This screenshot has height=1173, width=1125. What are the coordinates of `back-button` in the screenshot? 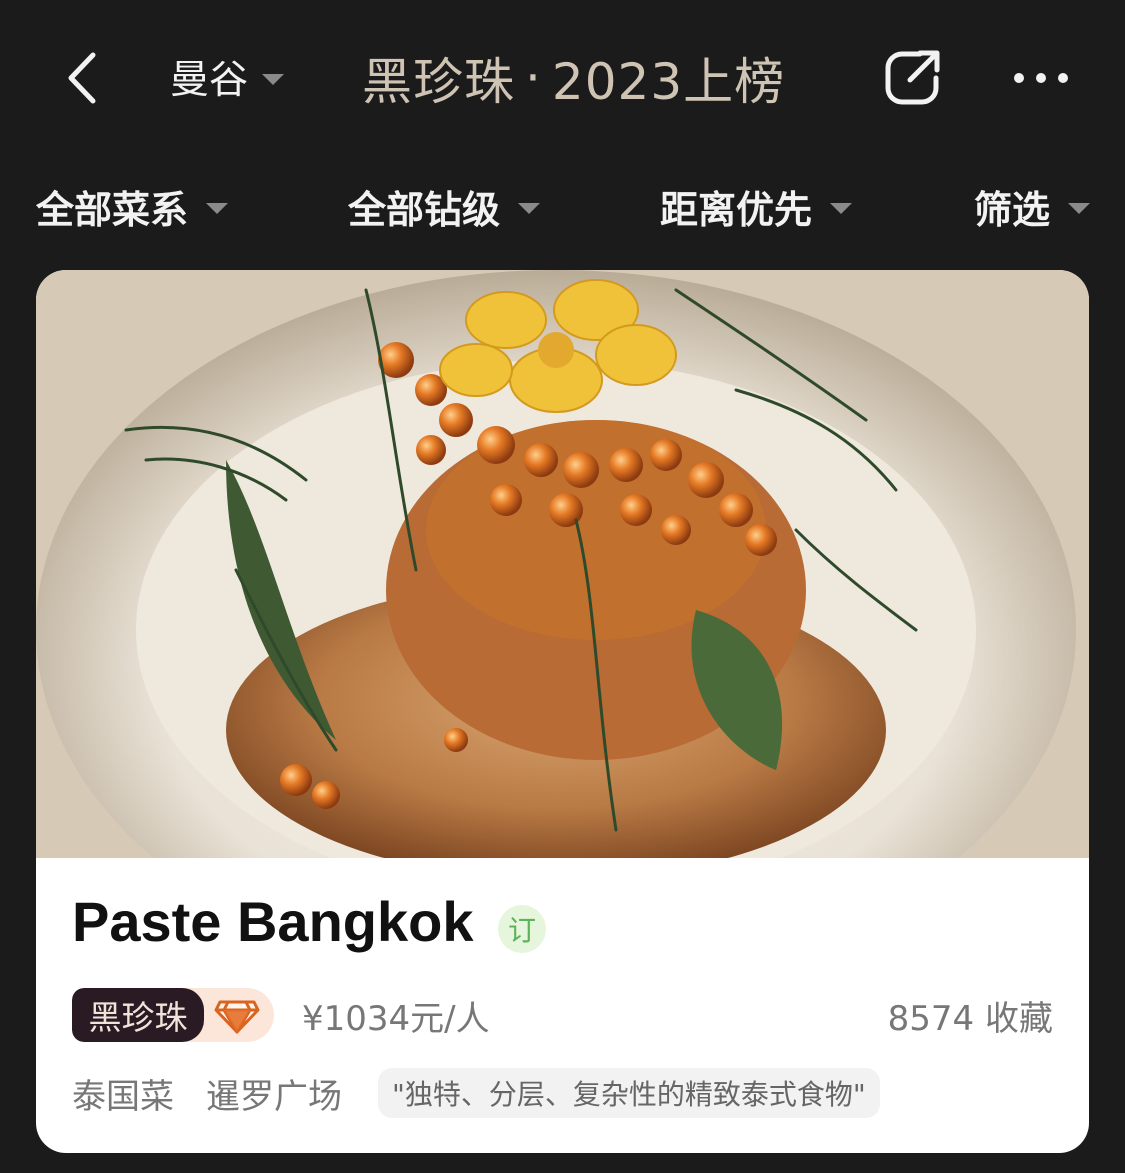 It's located at (82, 78).